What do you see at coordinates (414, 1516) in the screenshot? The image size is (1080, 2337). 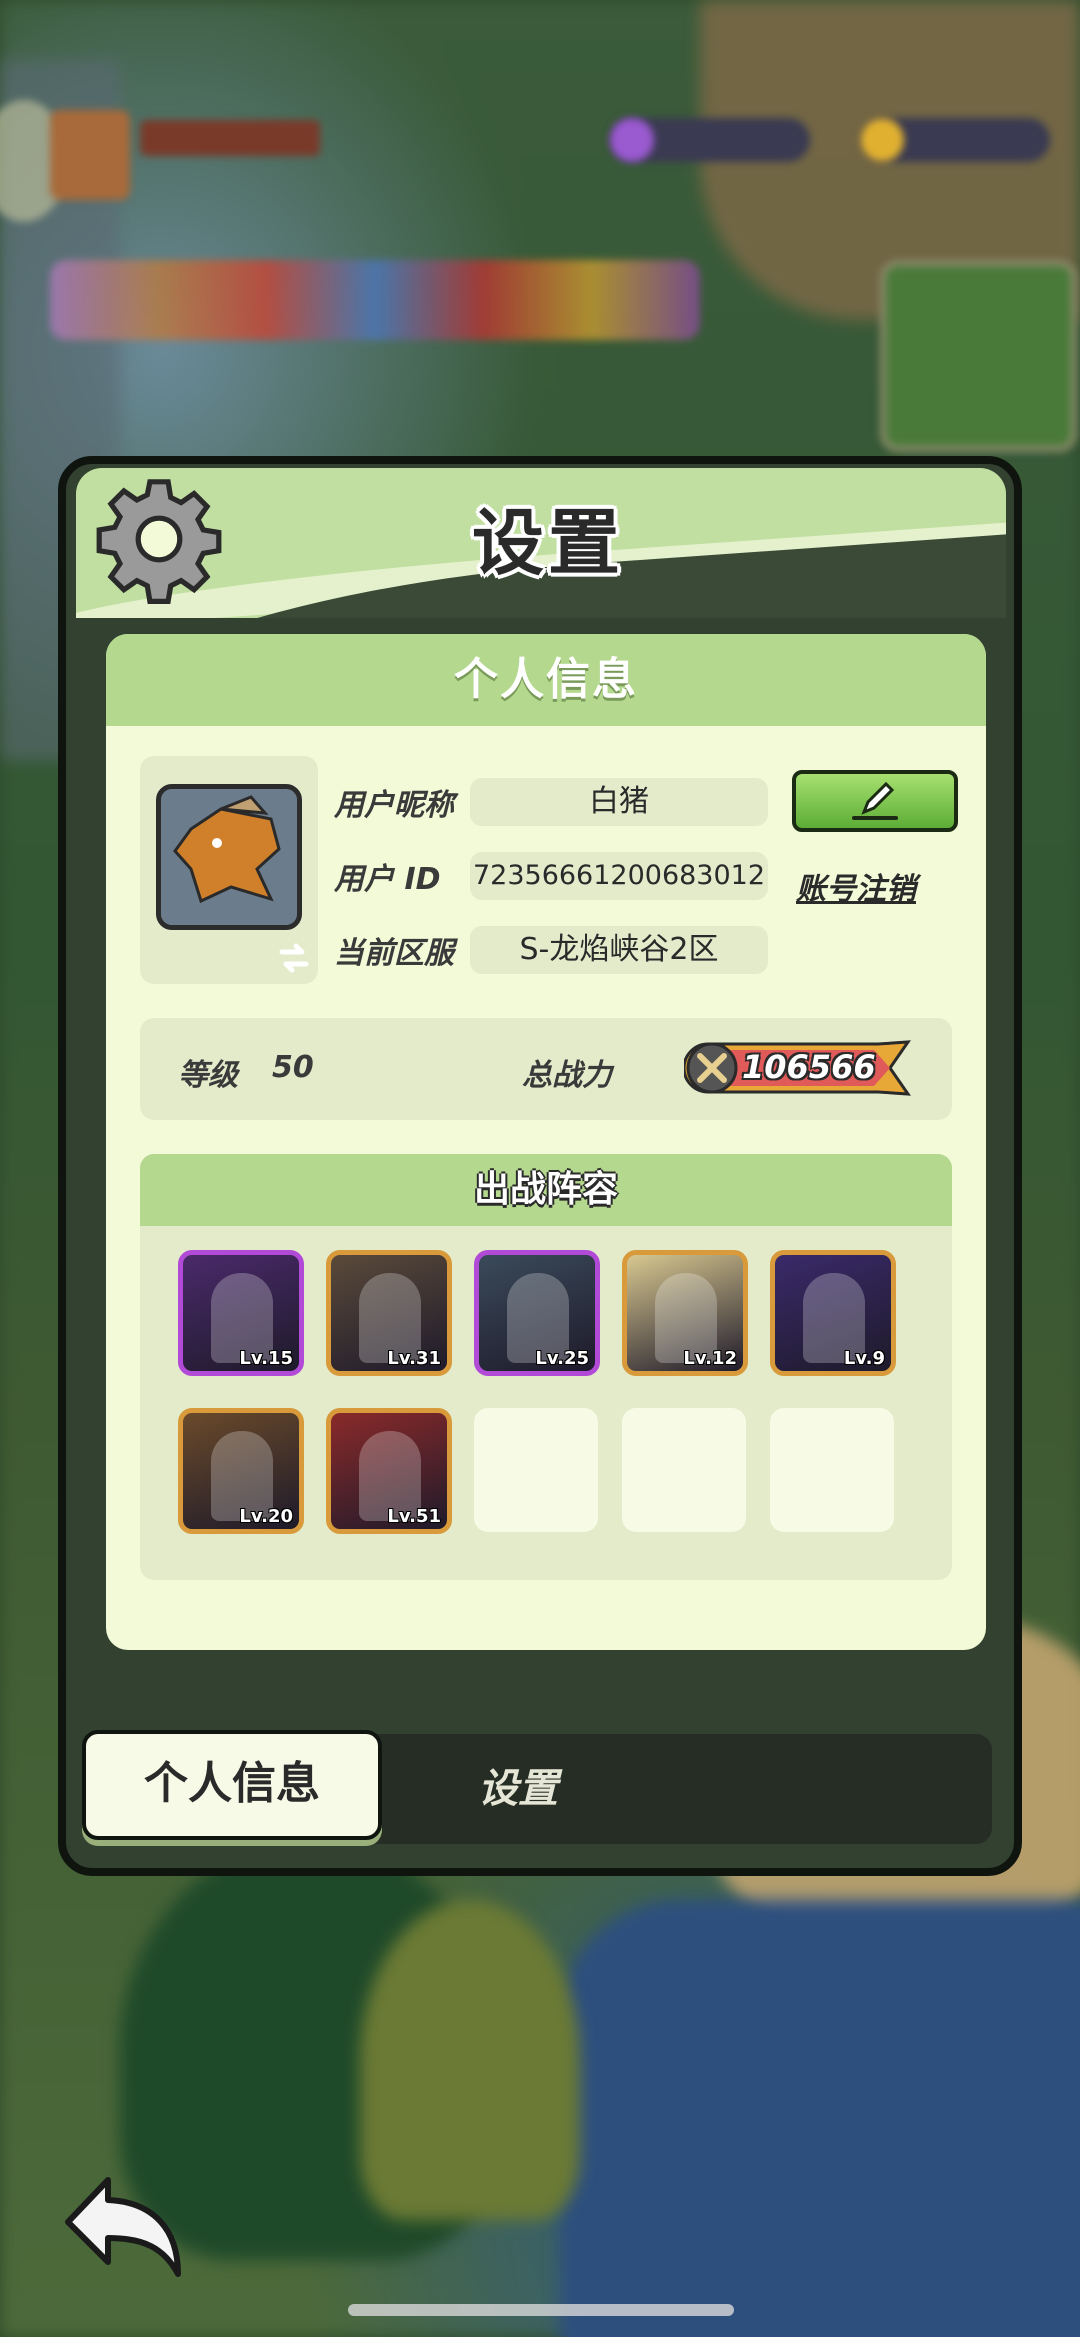 I see `hero-level: Lv.51` at bounding box center [414, 1516].